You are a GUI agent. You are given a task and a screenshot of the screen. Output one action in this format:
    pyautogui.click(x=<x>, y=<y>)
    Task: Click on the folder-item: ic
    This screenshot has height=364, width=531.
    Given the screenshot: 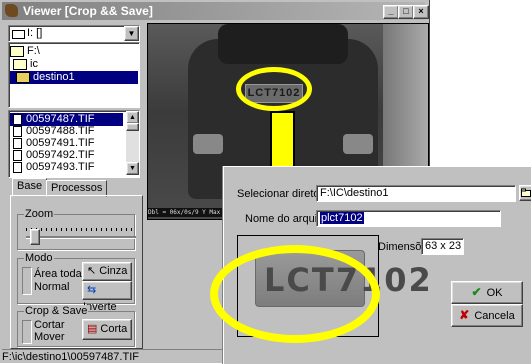 What is the action you would take?
    pyautogui.click(x=25, y=64)
    